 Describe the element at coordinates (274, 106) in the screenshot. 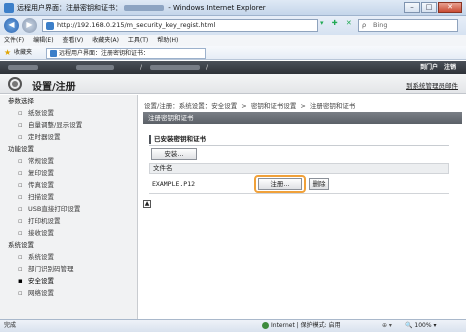

I see `breadcrumb-key-cert-settings: 密钥和证书设置` at that location.